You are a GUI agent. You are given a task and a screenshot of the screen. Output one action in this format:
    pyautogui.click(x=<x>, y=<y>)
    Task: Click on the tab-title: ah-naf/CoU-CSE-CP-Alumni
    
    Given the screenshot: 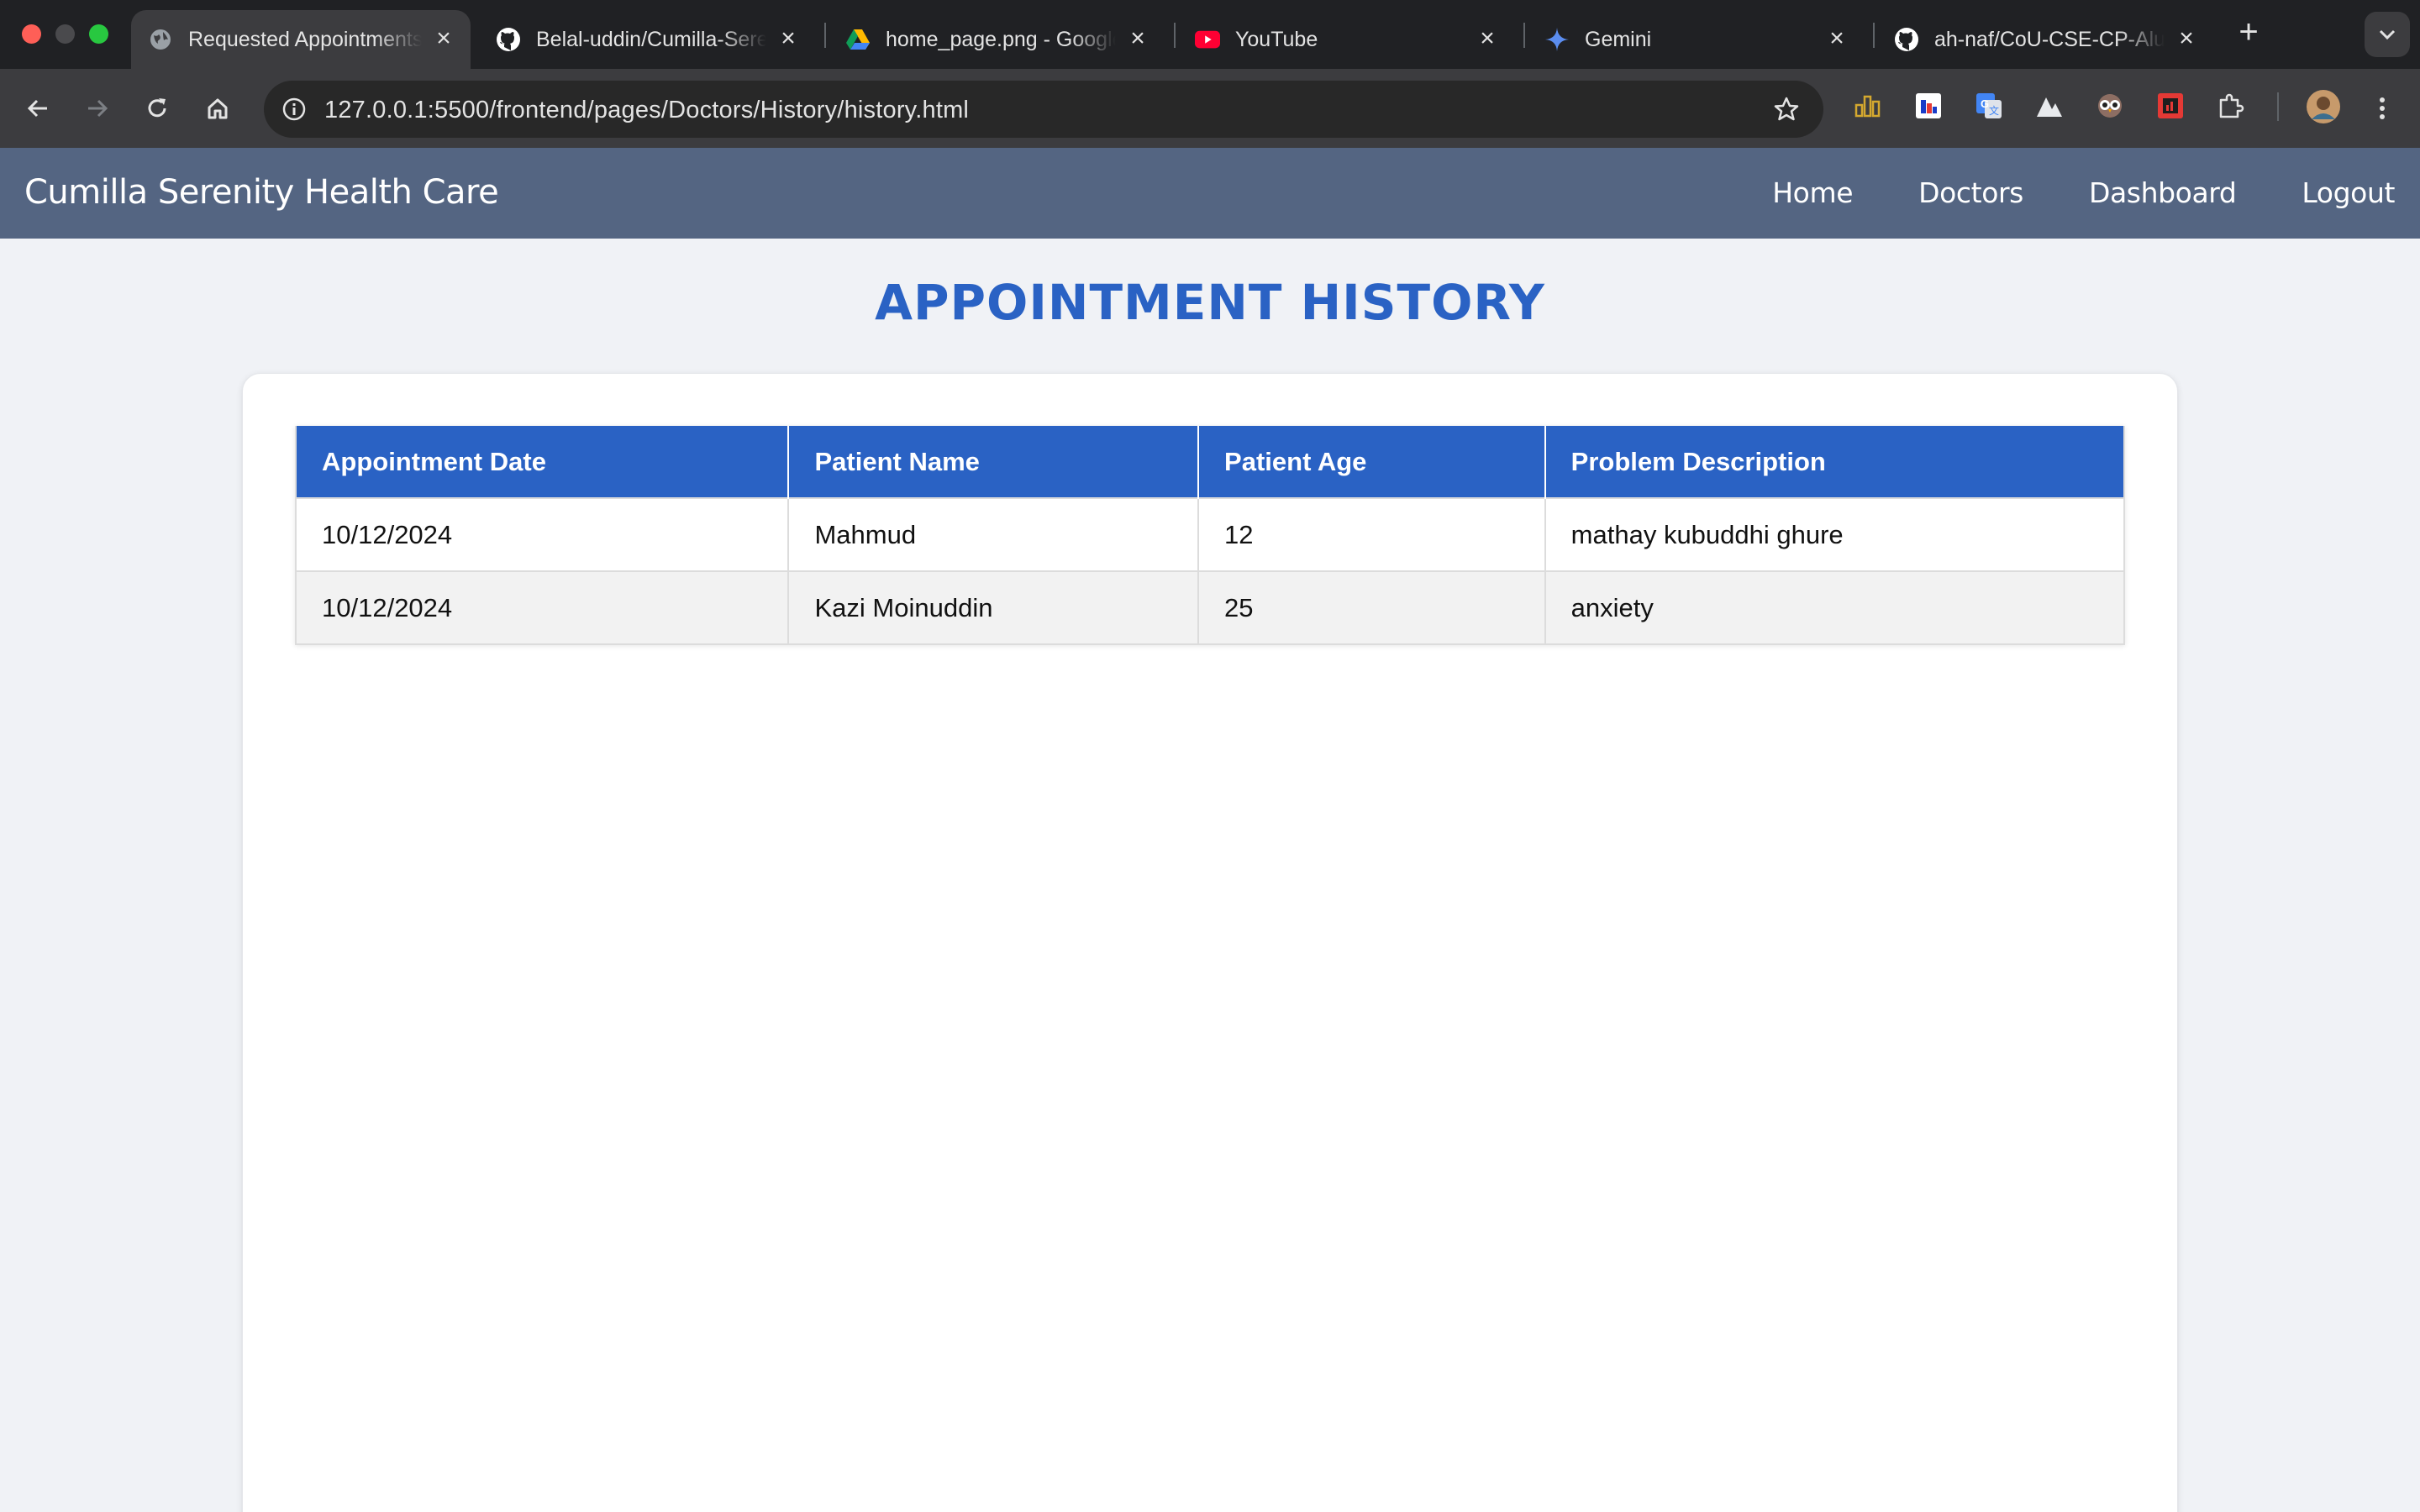 What is the action you would take?
    pyautogui.click(x=2049, y=39)
    